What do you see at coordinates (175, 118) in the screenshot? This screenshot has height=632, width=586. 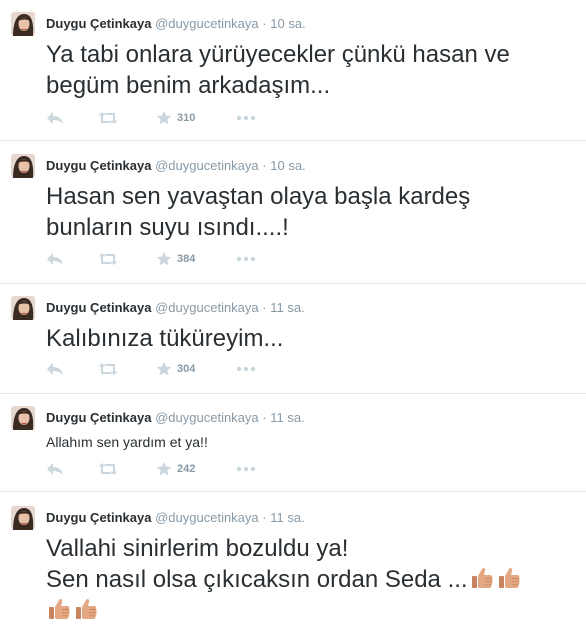 I see `favorite-button: 310` at bounding box center [175, 118].